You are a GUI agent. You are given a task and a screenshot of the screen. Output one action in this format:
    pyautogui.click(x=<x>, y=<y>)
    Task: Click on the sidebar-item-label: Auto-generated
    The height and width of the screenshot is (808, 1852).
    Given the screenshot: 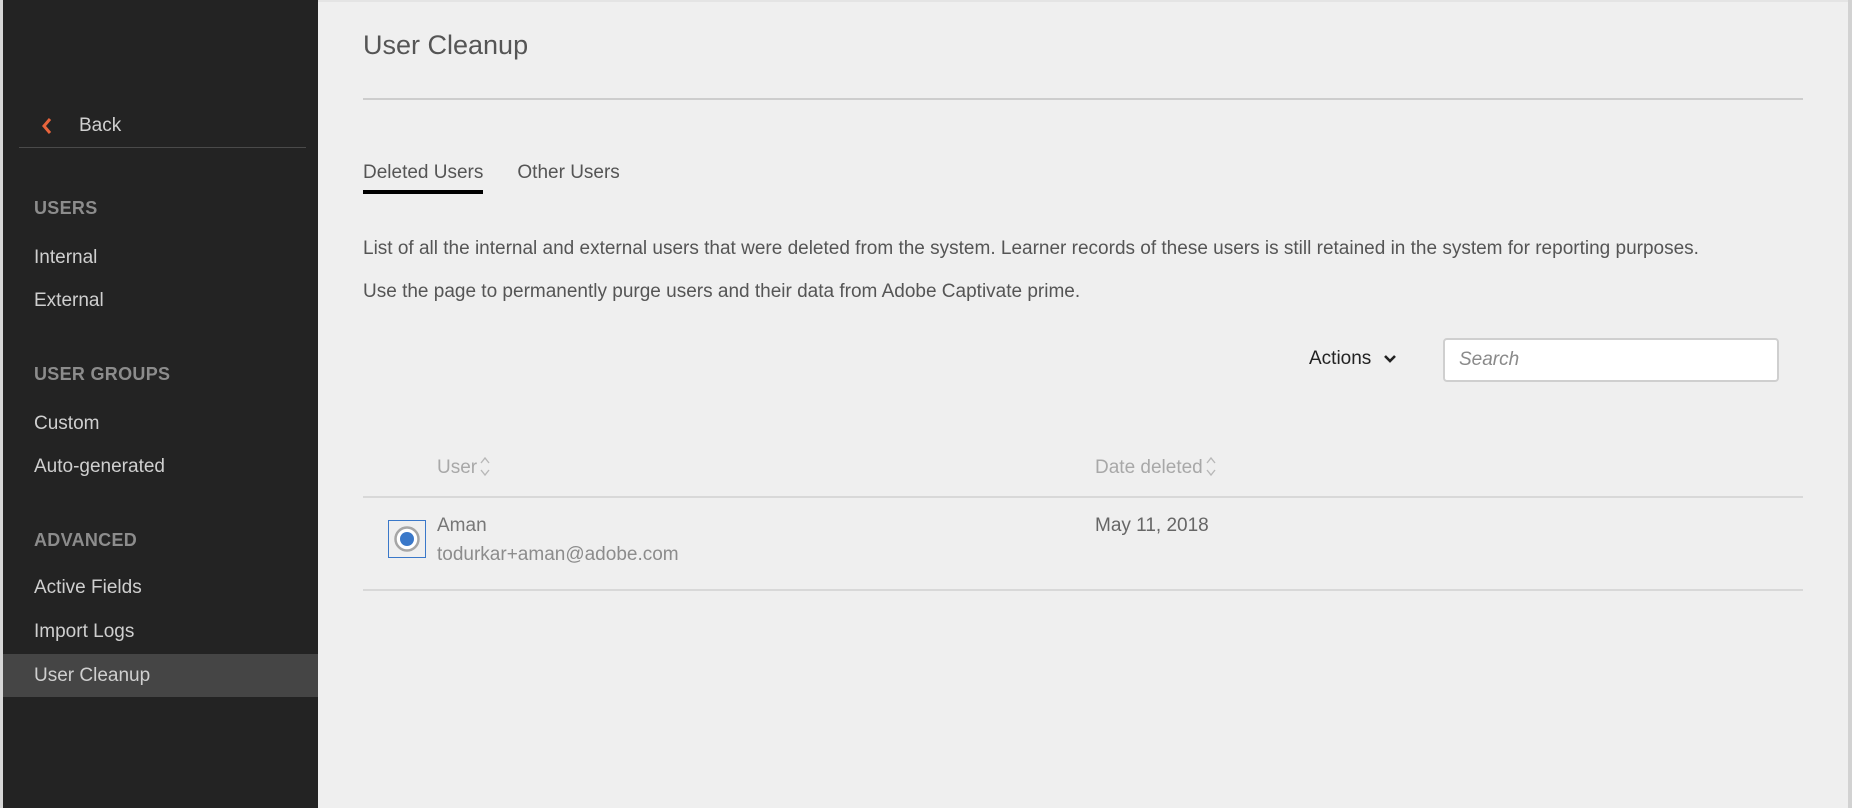 What is the action you would take?
    pyautogui.click(x=99, y=466)
    